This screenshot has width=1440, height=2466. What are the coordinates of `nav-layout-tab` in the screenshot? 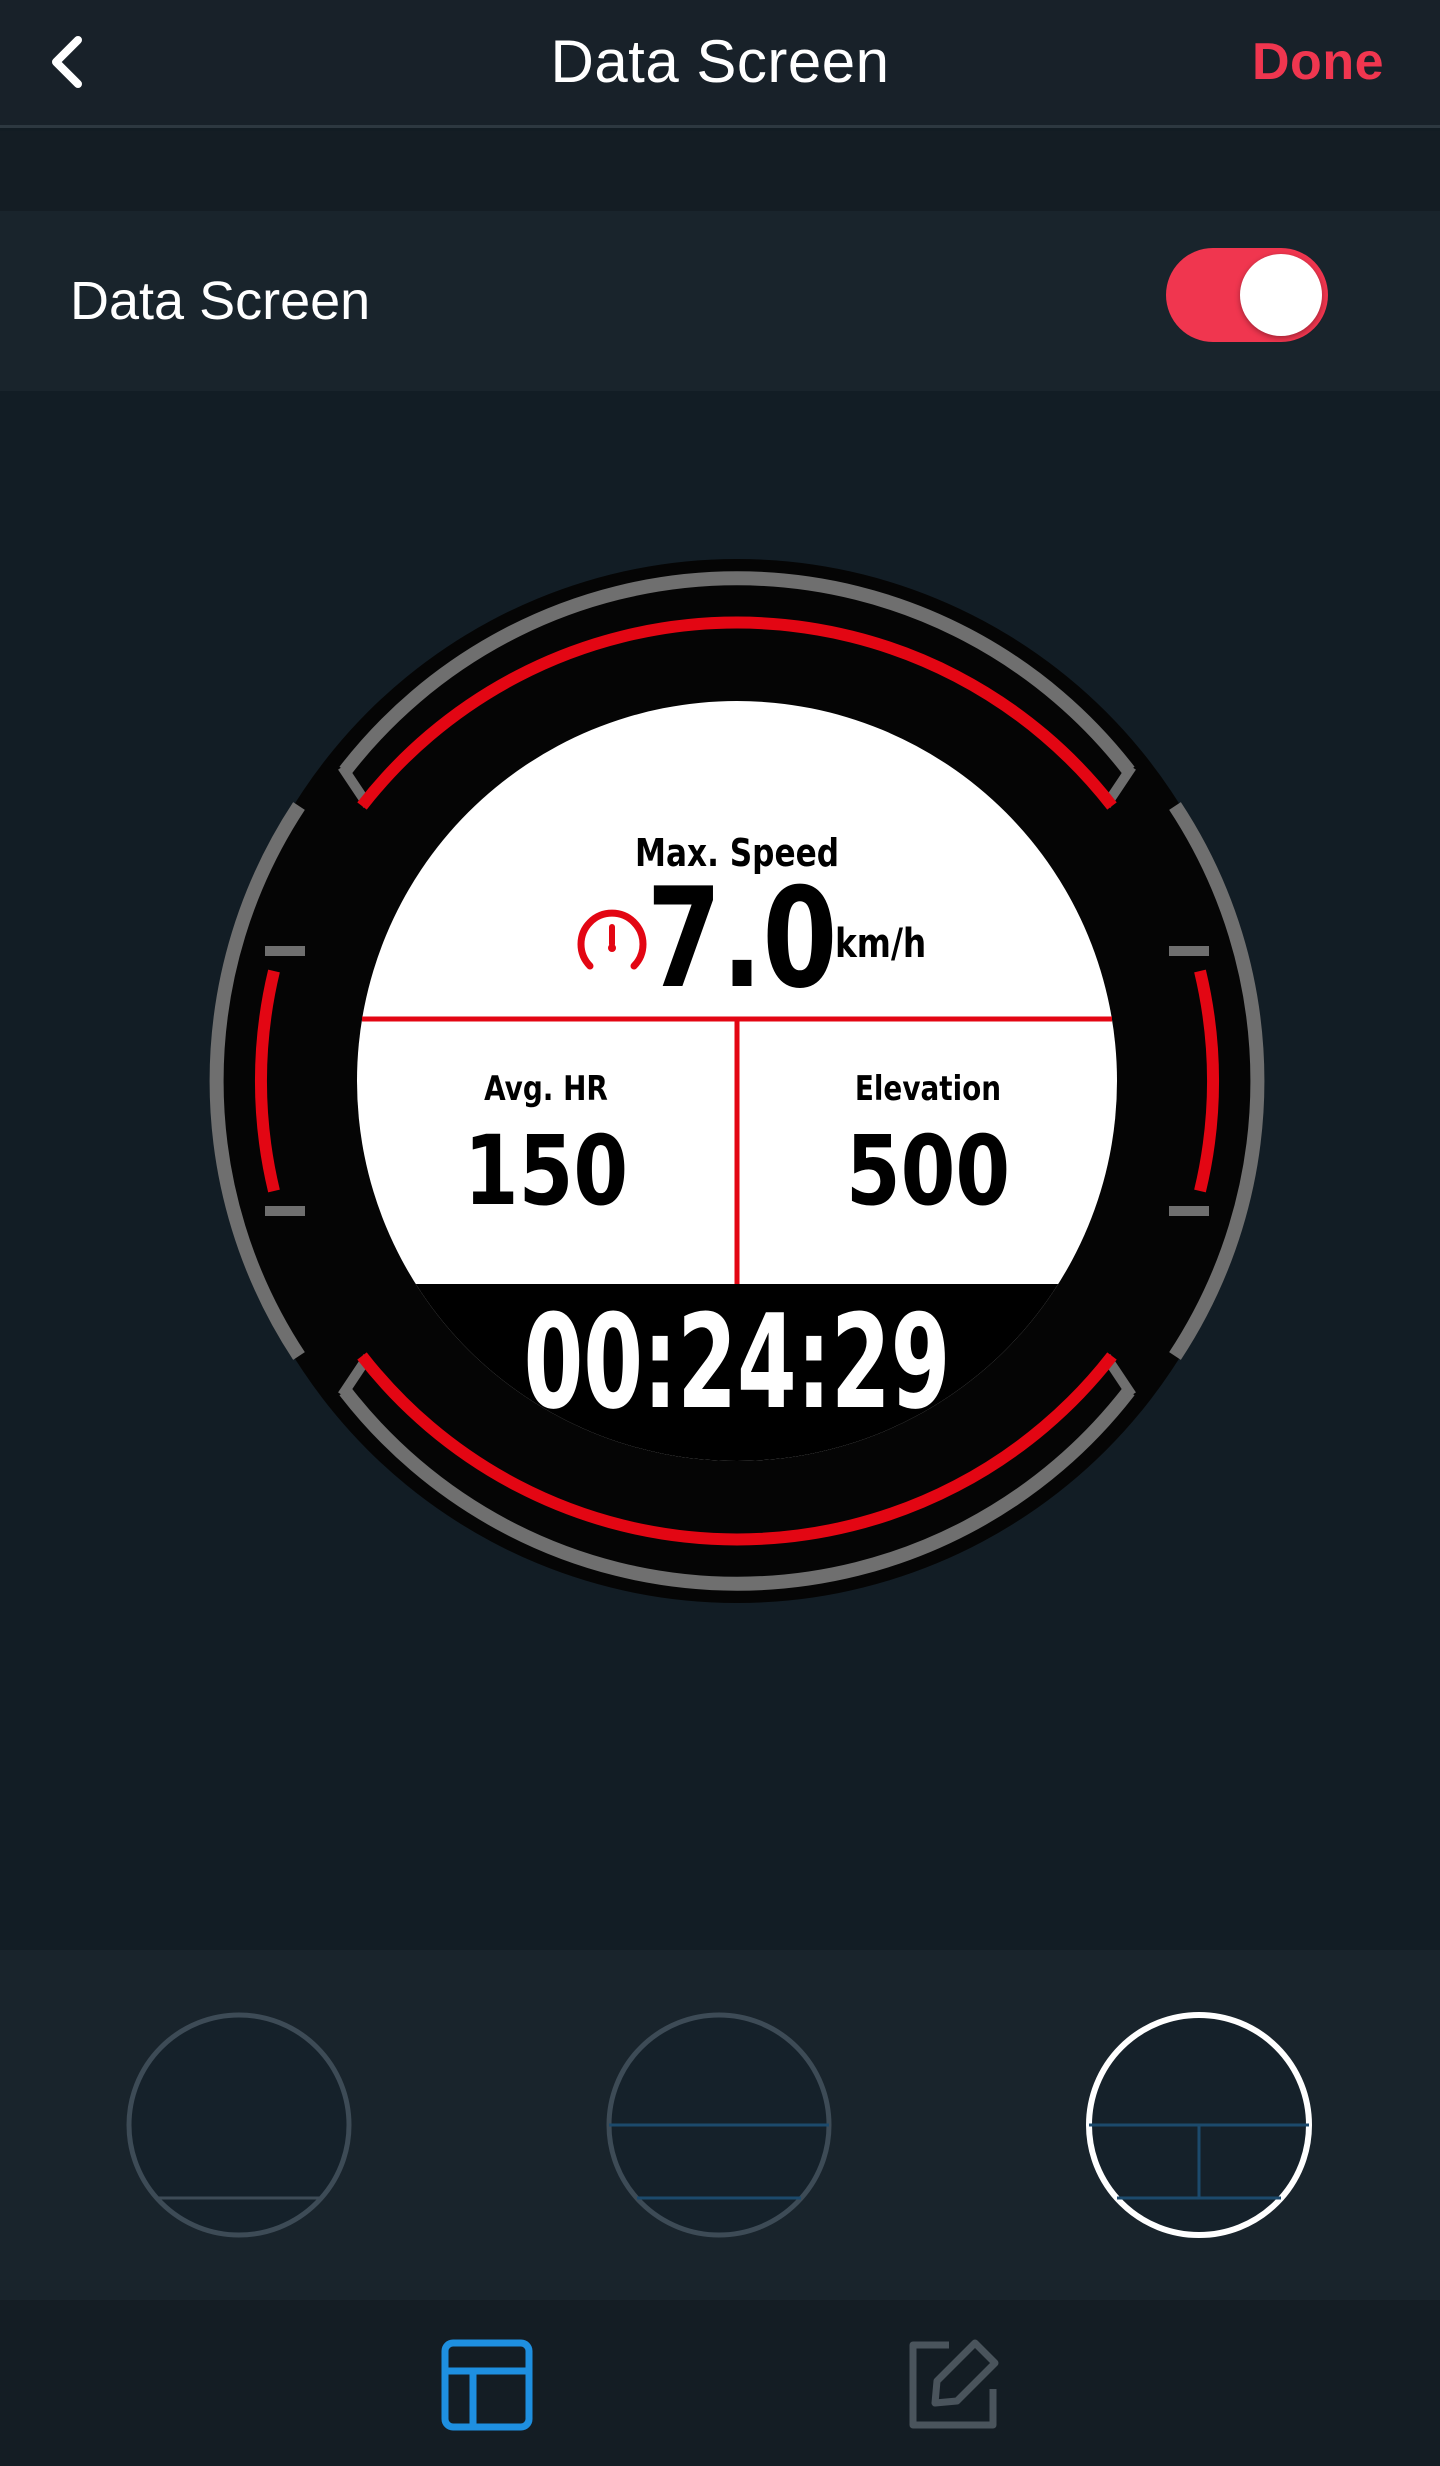 It's located at (487, 2385).